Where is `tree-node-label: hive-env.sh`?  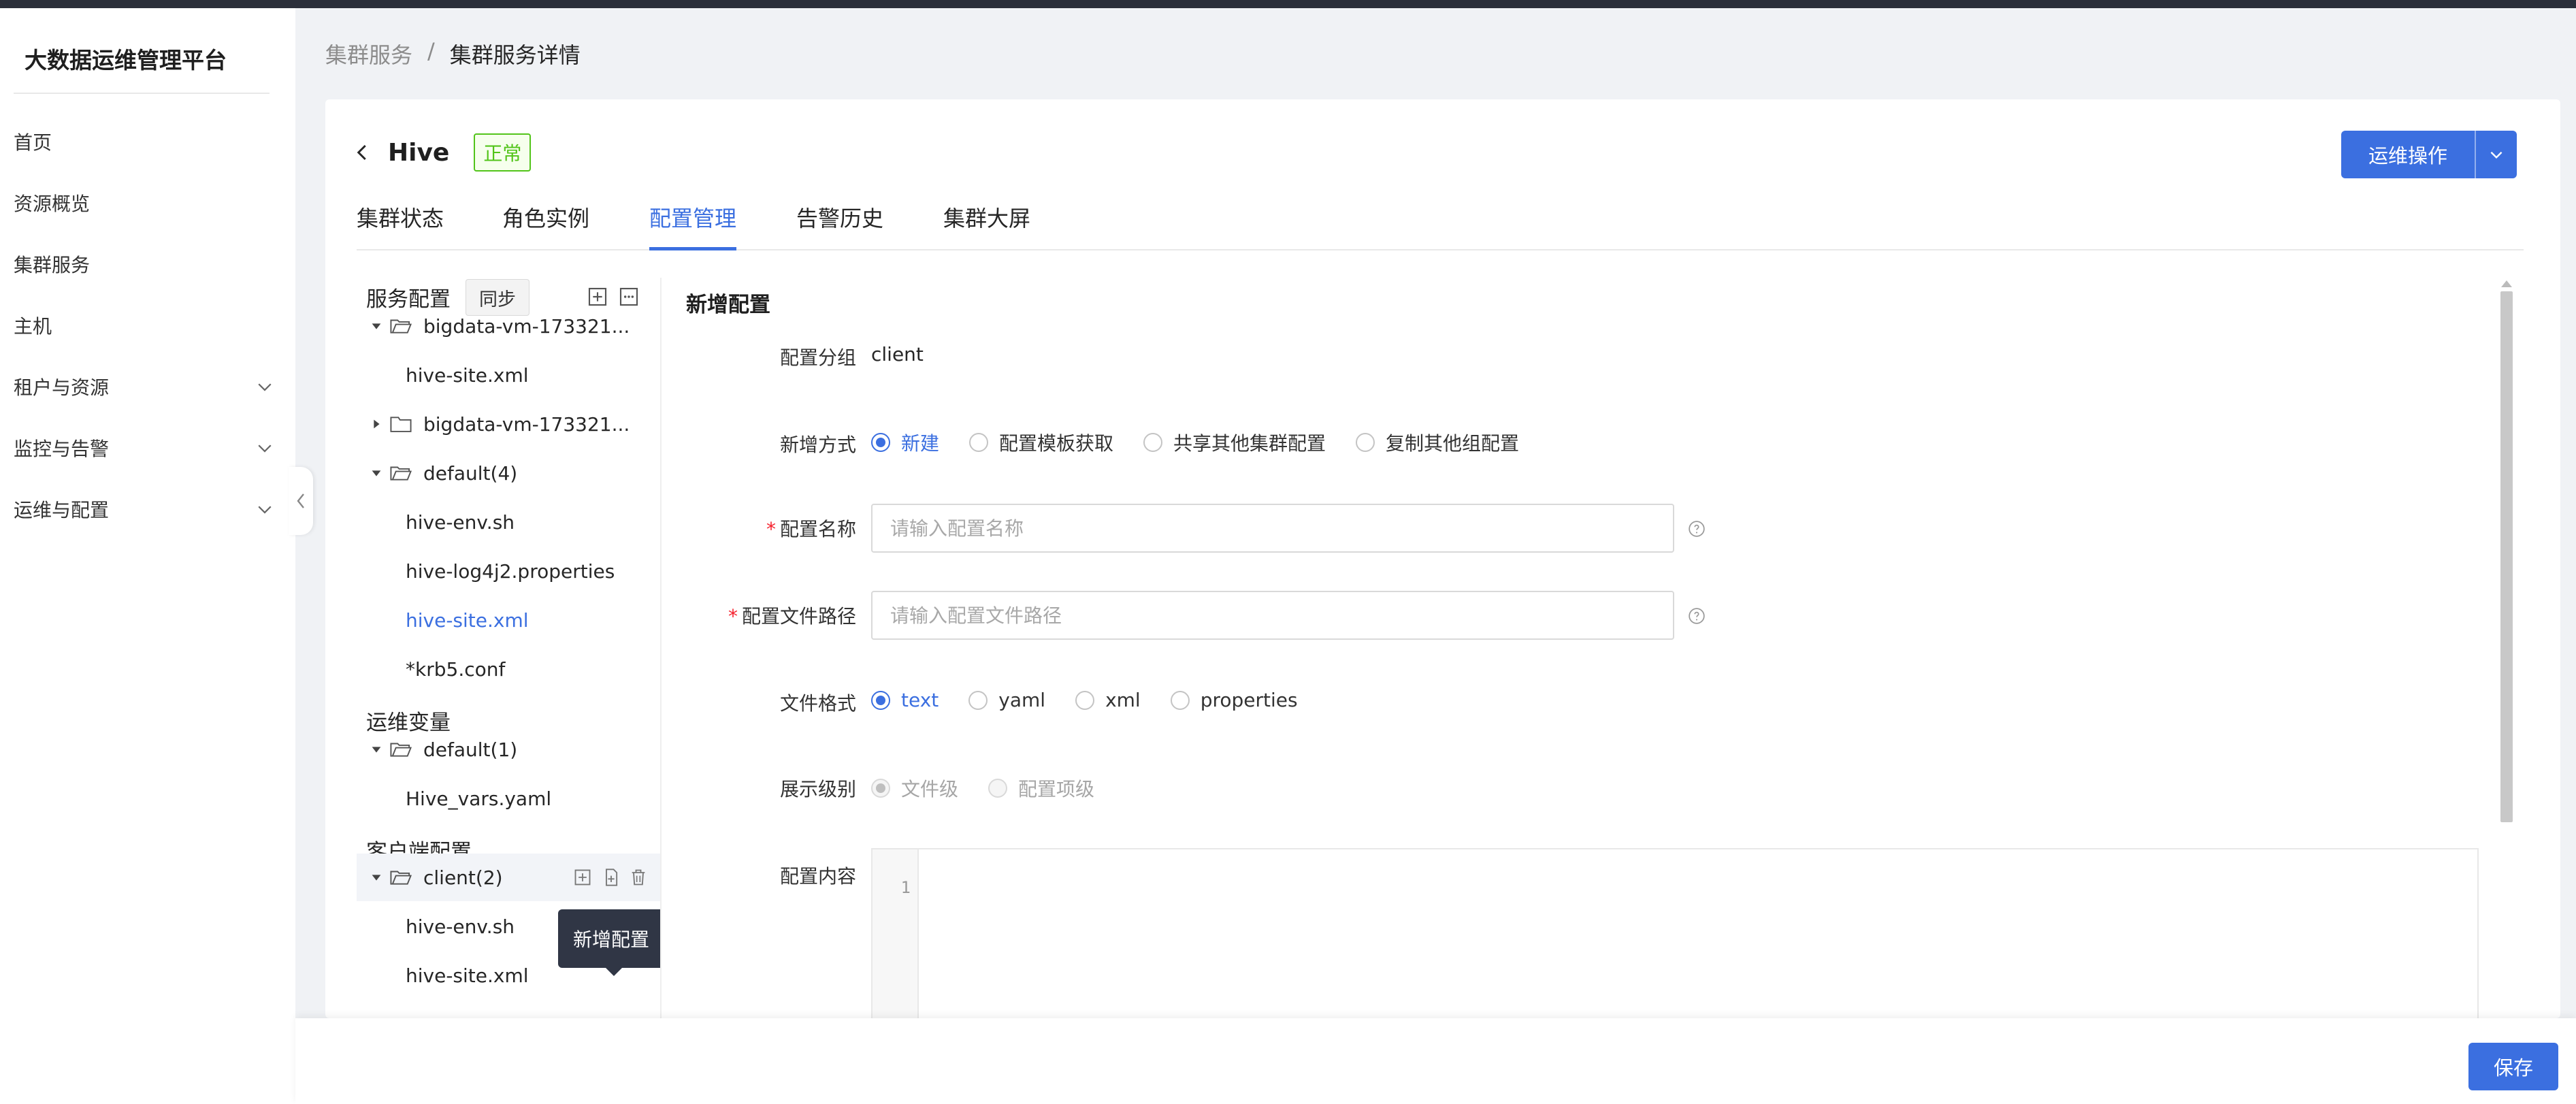 tree-node-label: hive-env.sh is located at coordinates (460, 522).